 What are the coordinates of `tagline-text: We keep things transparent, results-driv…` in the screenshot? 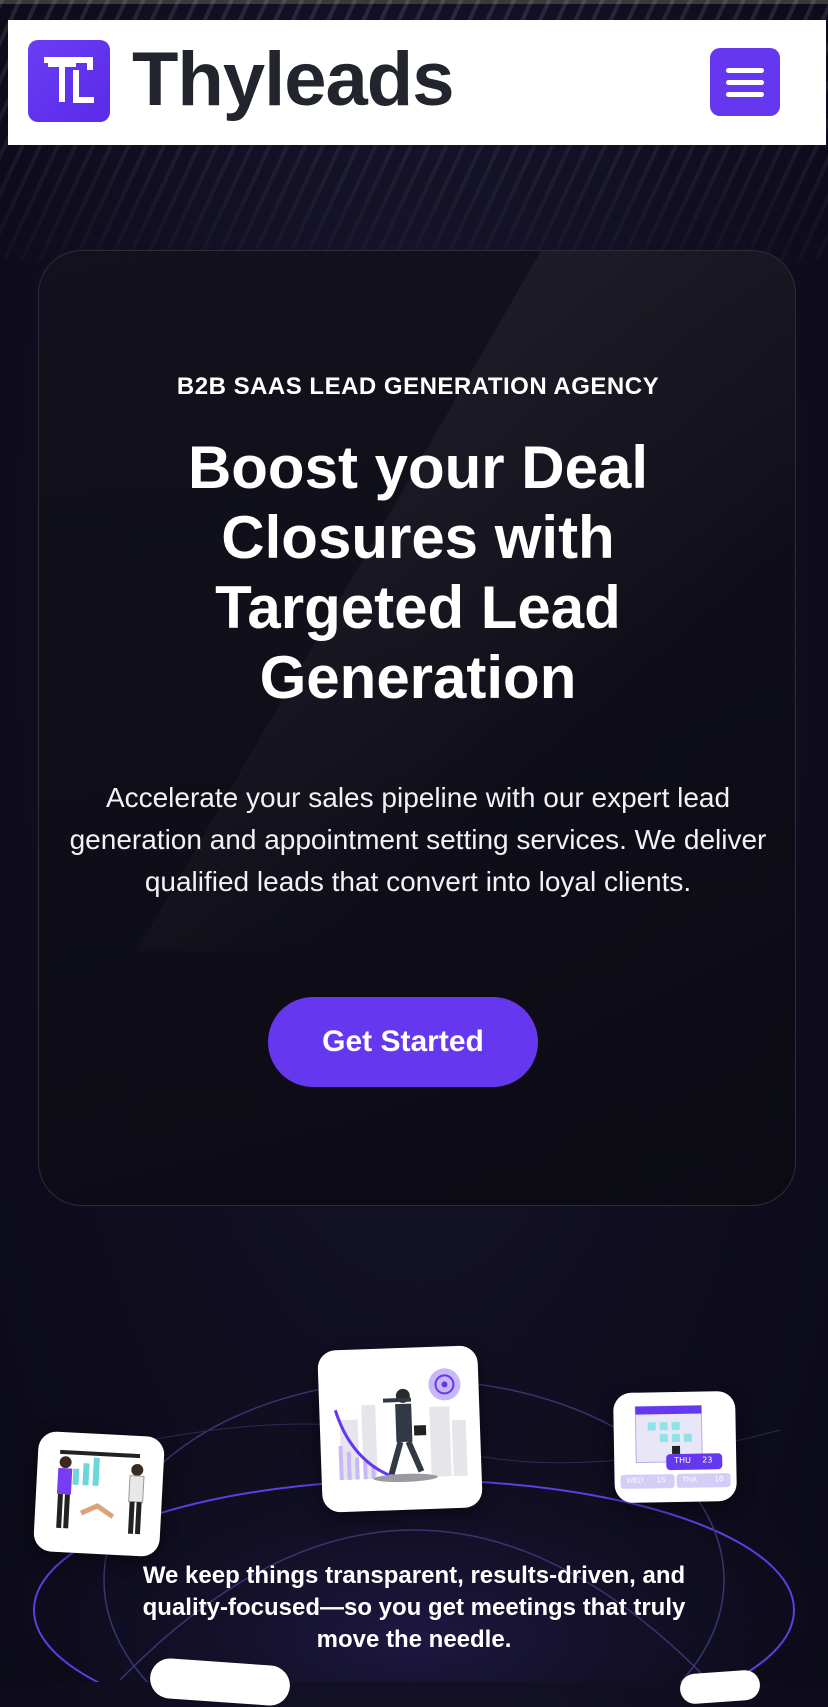 It's located at (414, 1607).